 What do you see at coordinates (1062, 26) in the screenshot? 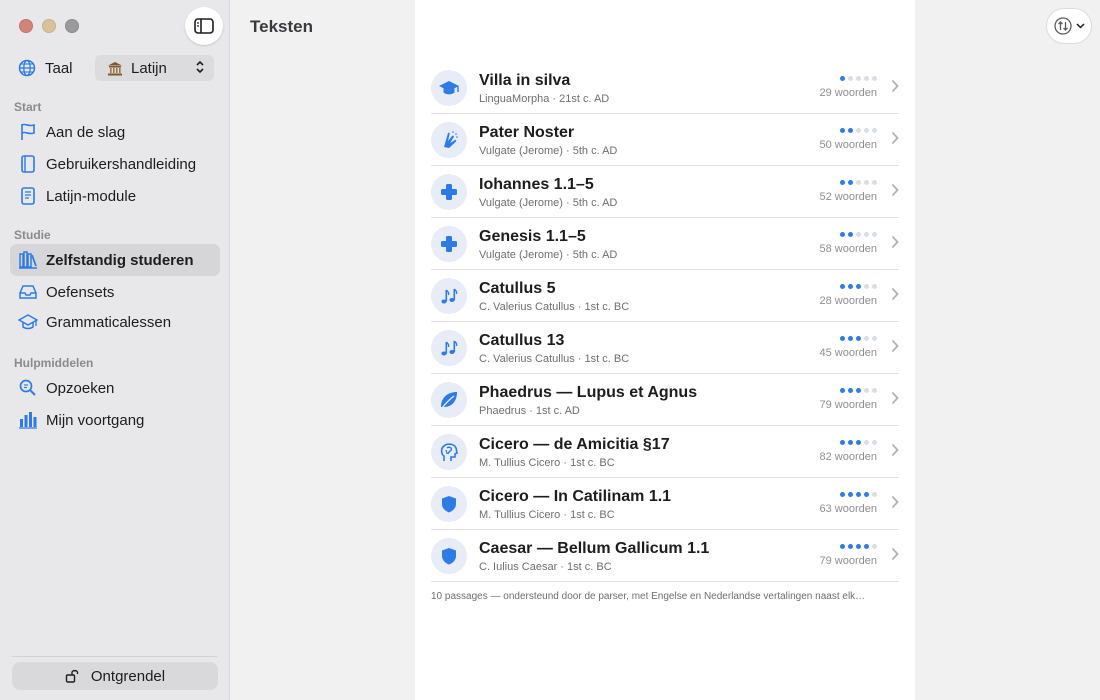
I see `sort-arrows-icon` at bounding box center [1062, 26].